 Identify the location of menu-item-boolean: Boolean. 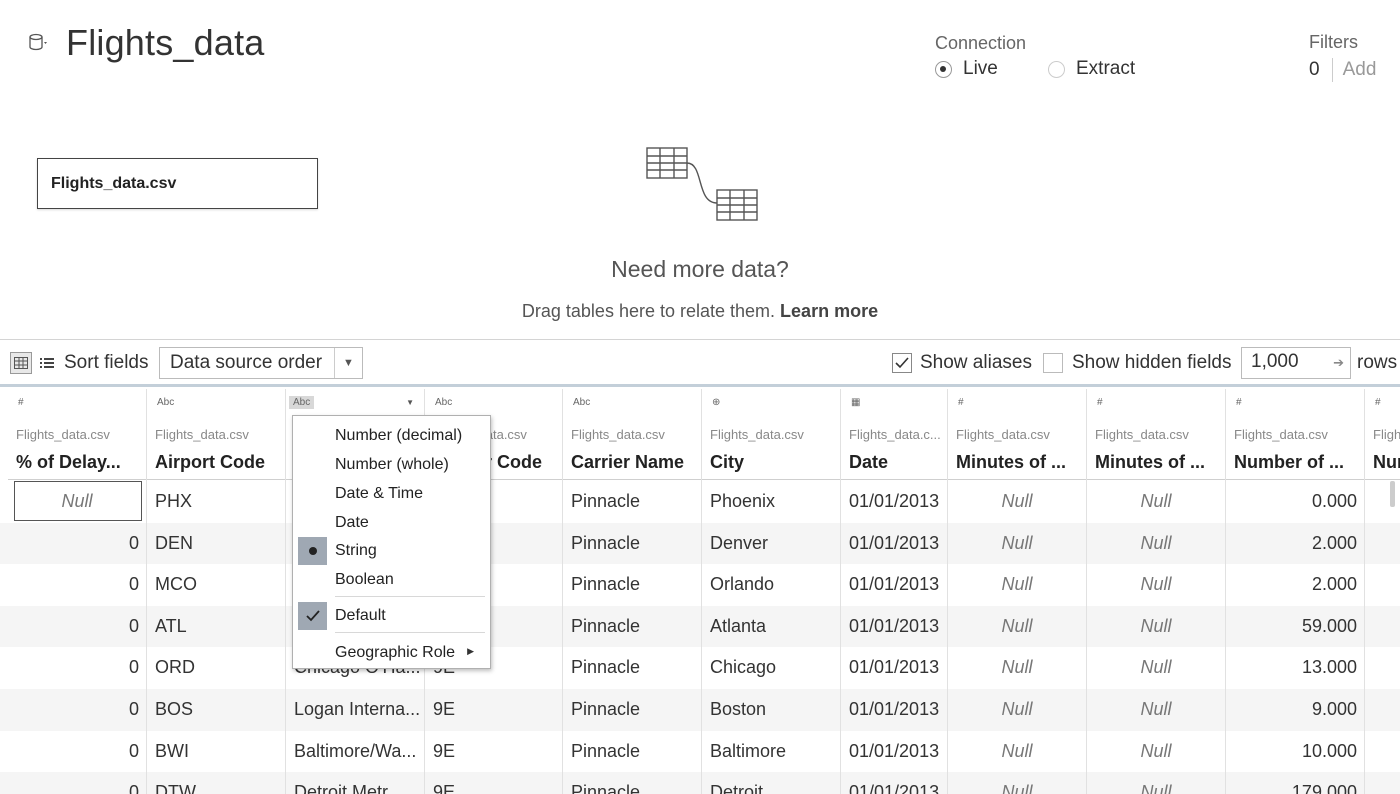
(391, 579).